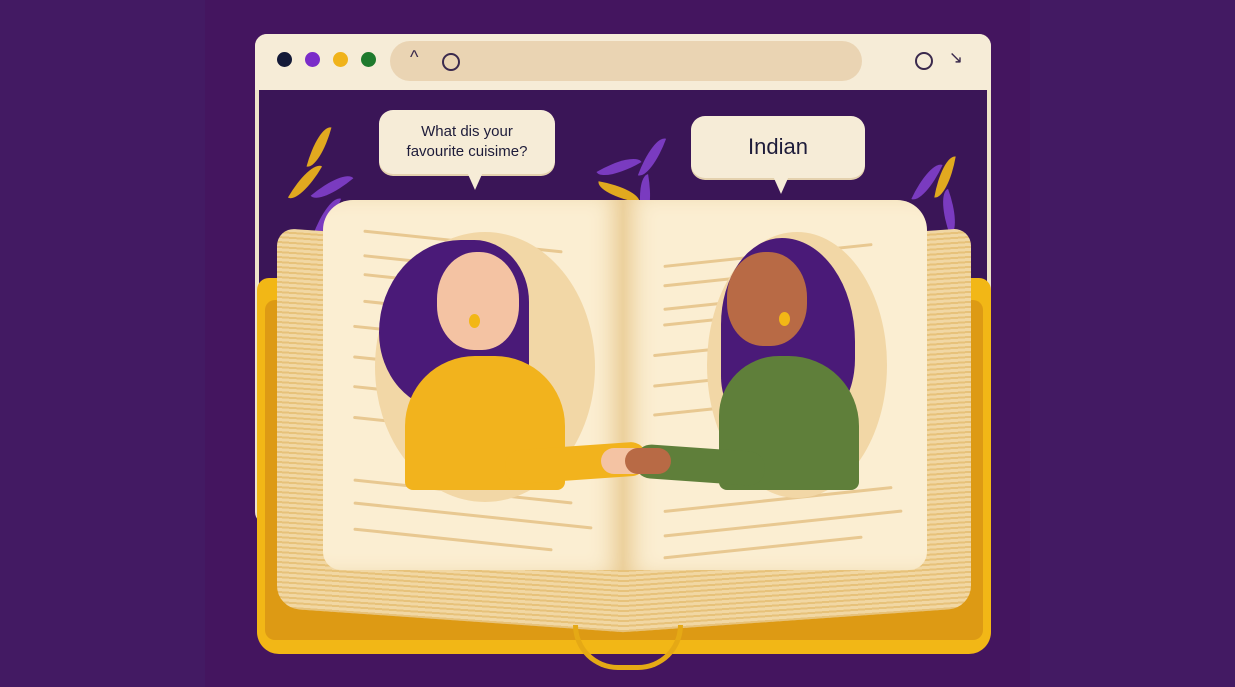 This screenshot has width=1235, height=687. I want to click on answer-bubble-tail, so click(781, 185).